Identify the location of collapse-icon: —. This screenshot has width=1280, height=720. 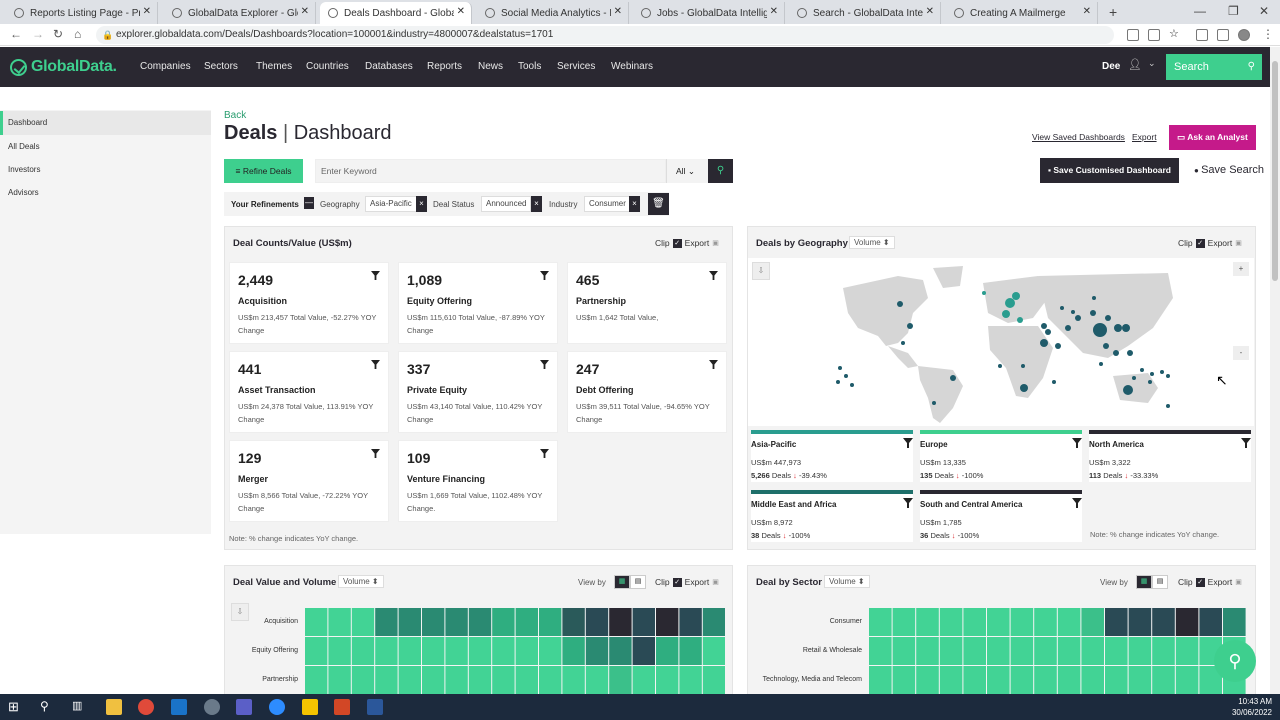
(309, 203).